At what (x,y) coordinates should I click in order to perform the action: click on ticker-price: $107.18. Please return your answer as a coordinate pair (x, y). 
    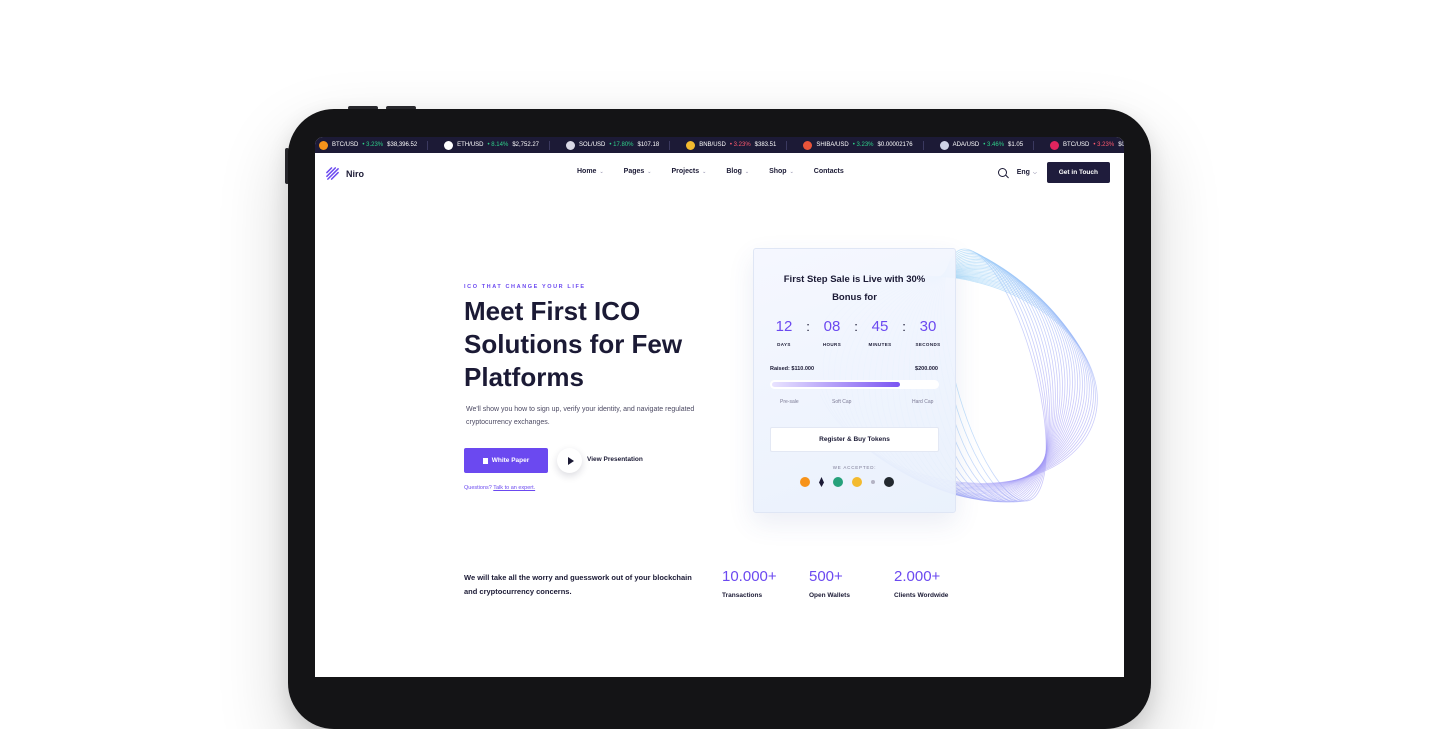
    Looking at the image, I should click on (648, 145).